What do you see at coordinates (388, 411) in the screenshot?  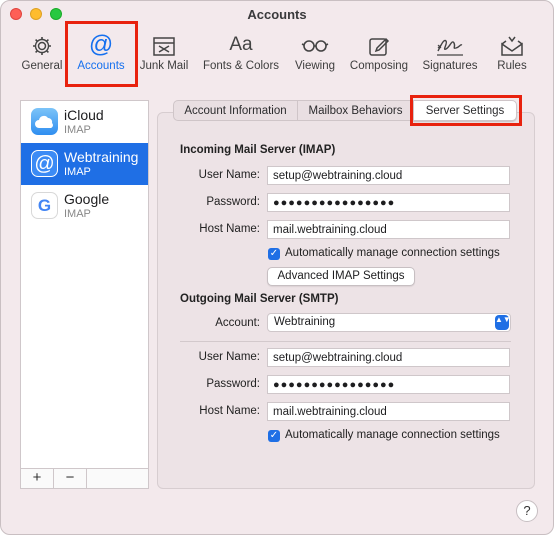 I see `outgoing-host-field` at bounding box center [388, 411].